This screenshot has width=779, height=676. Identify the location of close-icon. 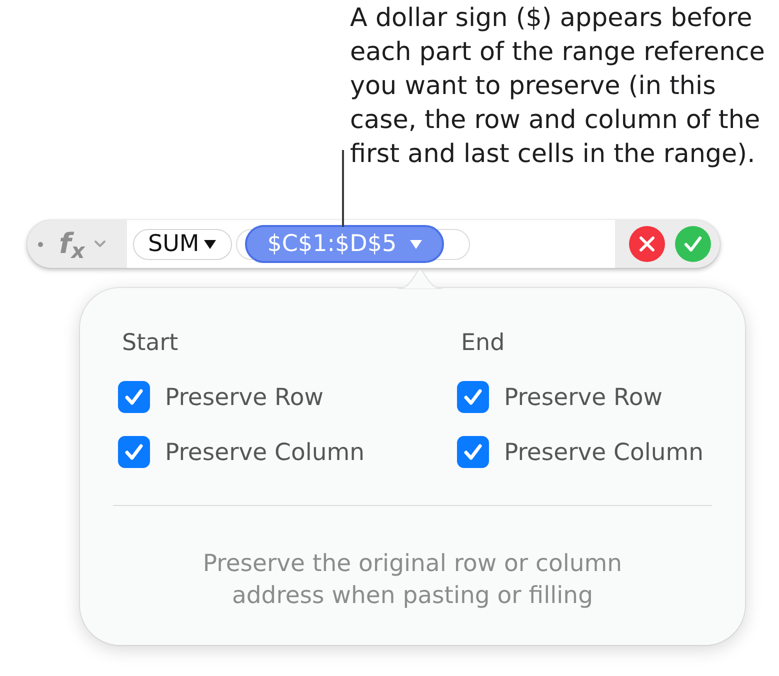
(647, 244).